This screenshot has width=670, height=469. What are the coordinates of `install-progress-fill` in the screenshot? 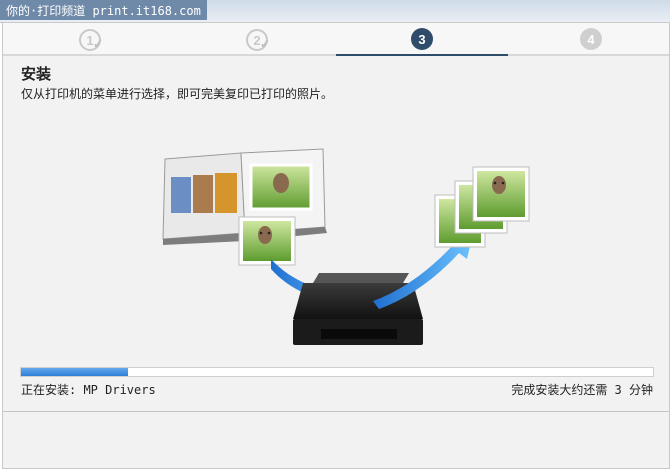 It's located at (75, 372).